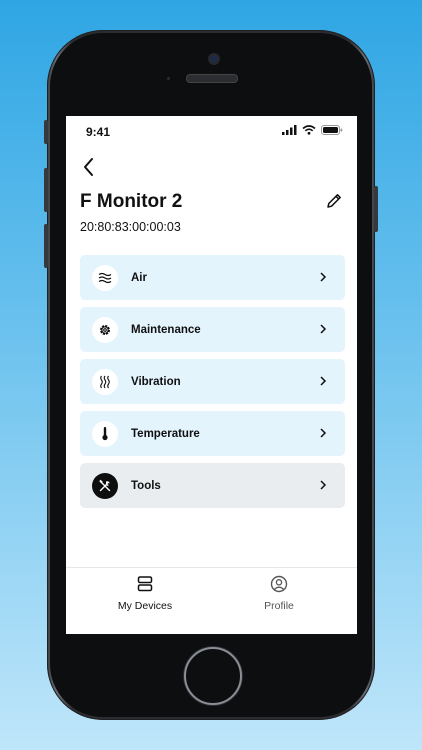  I want to click on vibration-icon, so click(105, 381).